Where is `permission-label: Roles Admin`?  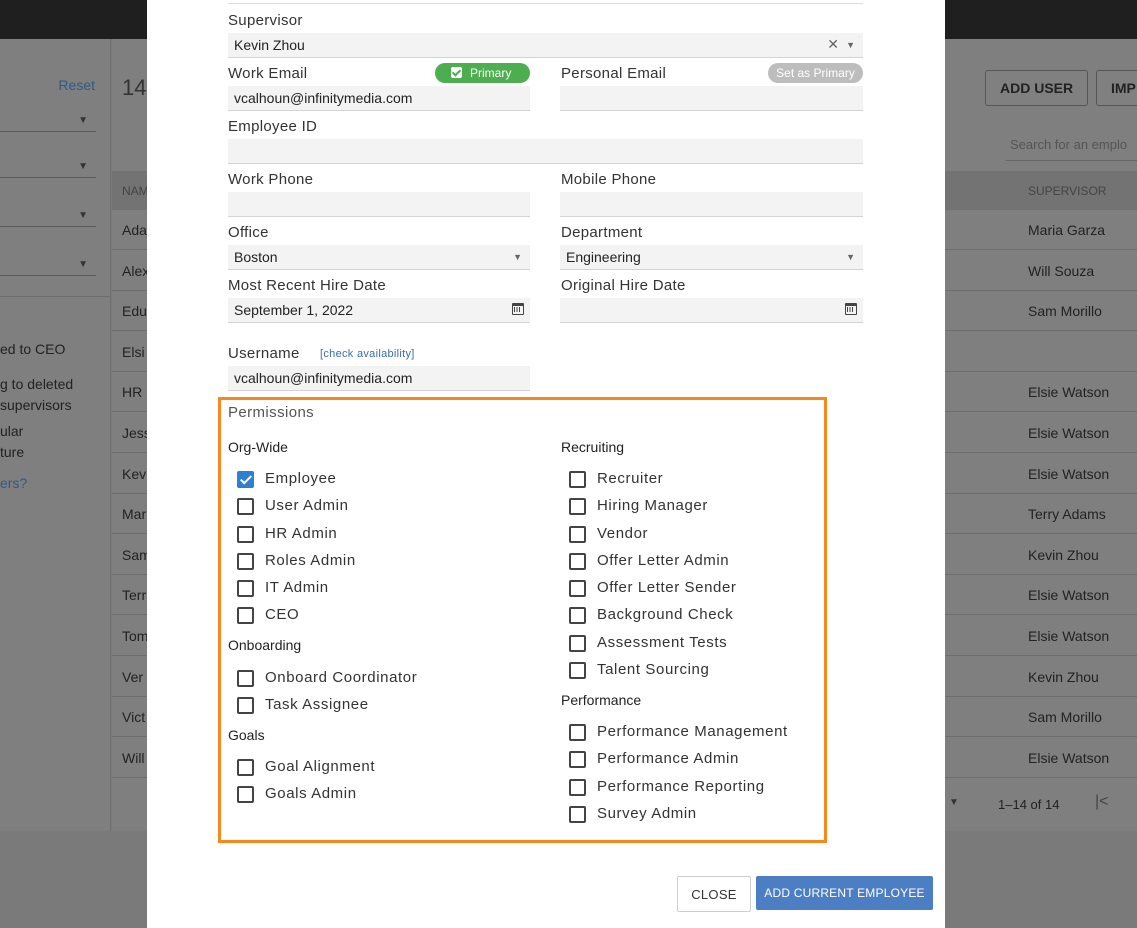 permission-label: Roles Admin is located at coordinates (310, 560).